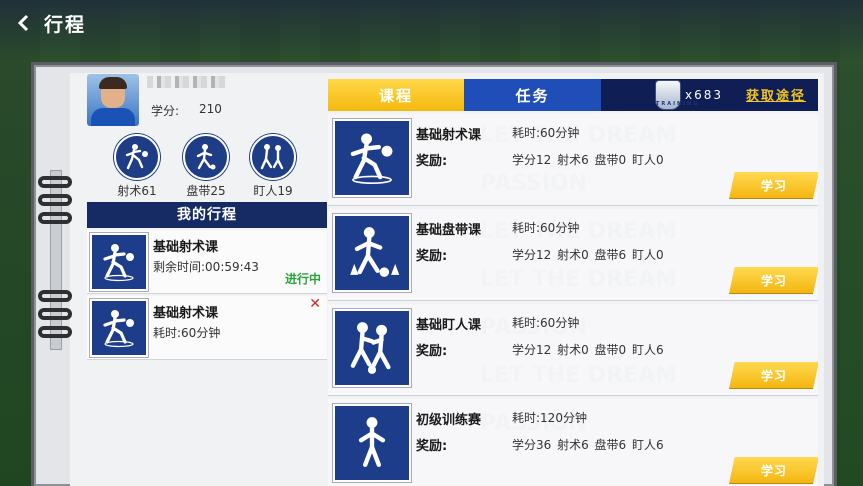 The height and width of the screenshot is (486, 863). I want to click on dribbling-player-icon, so click(206, 157).